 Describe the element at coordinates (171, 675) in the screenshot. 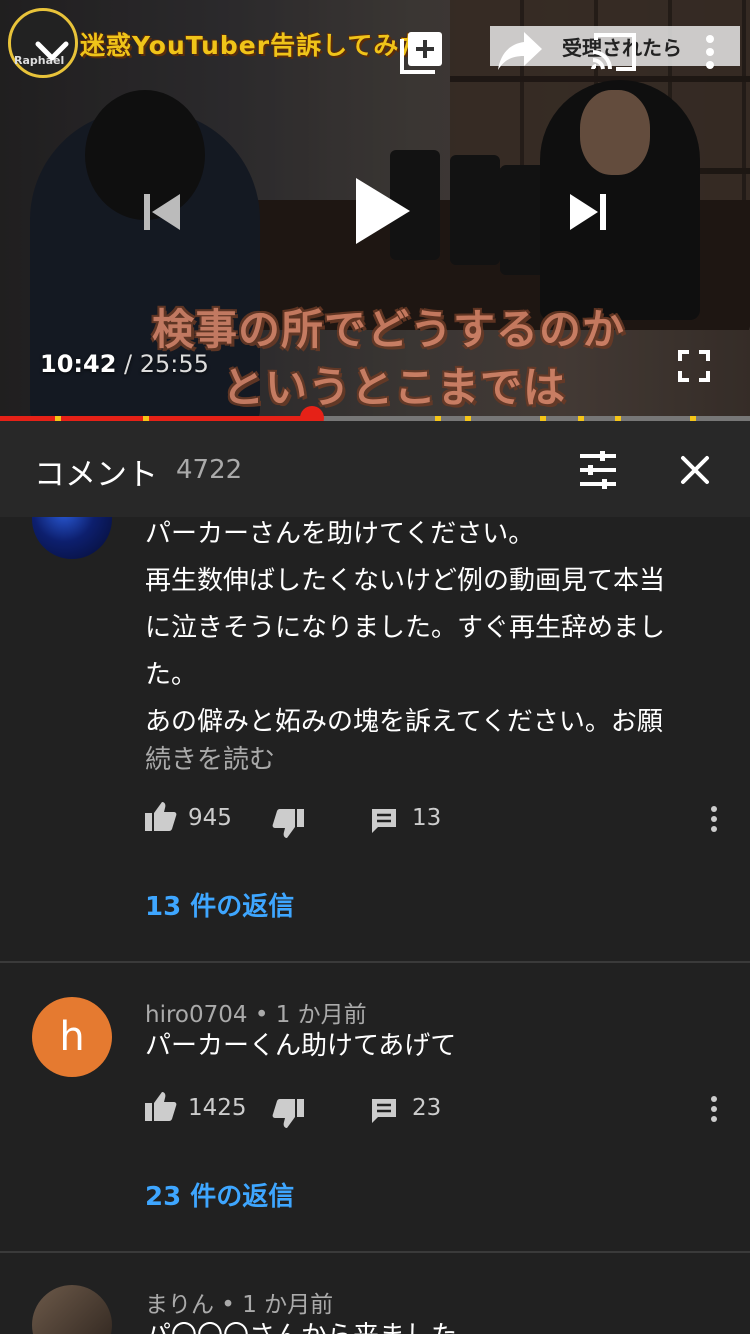

I see `comment-line: た。` at that location.